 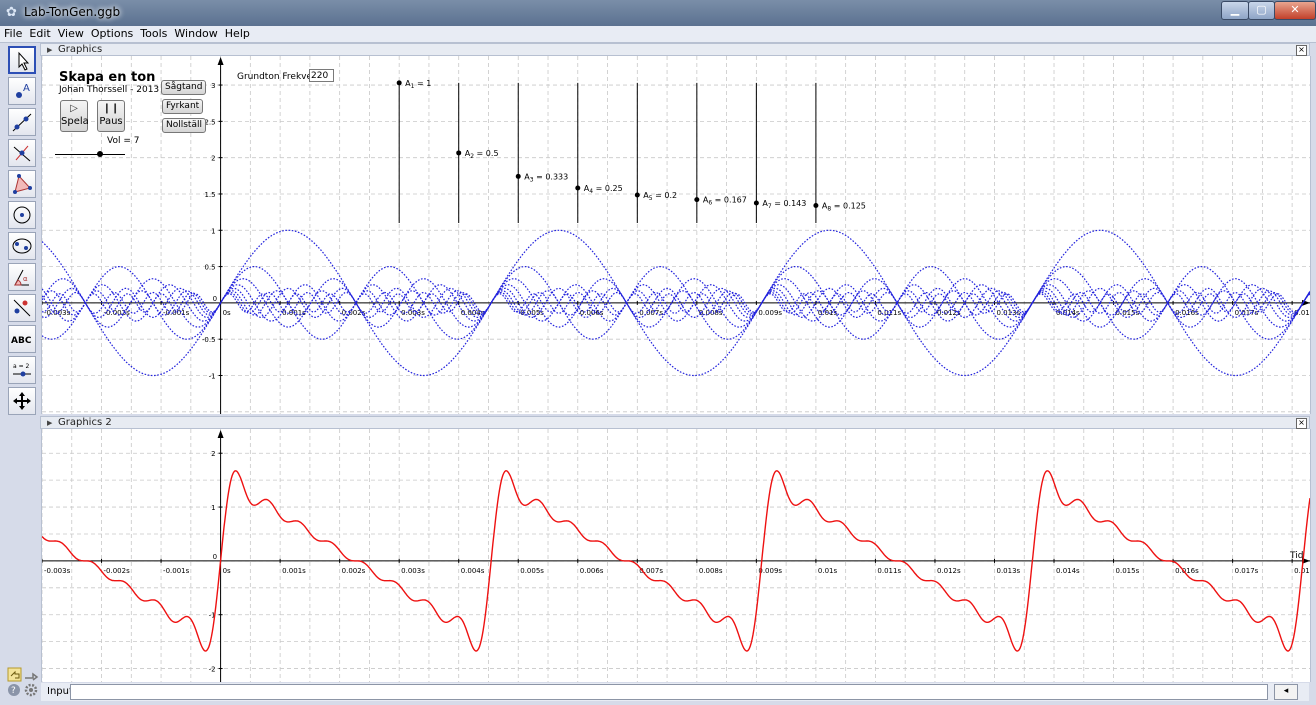 I want to click on graphics-panel-header: ▶ Graphics ×, so click(x=675, y=49).